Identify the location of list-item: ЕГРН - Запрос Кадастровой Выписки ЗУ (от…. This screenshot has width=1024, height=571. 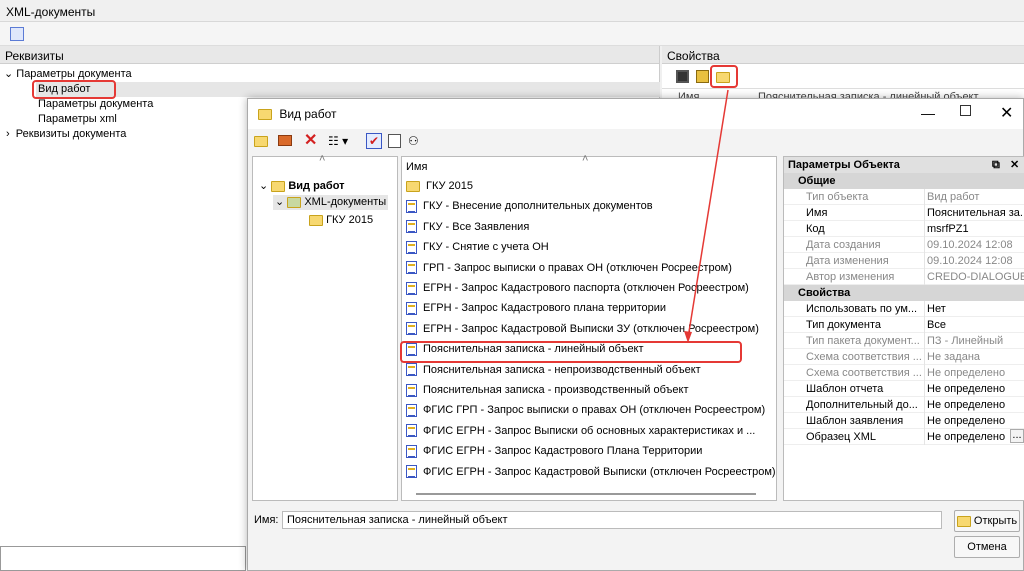
(582, 329).